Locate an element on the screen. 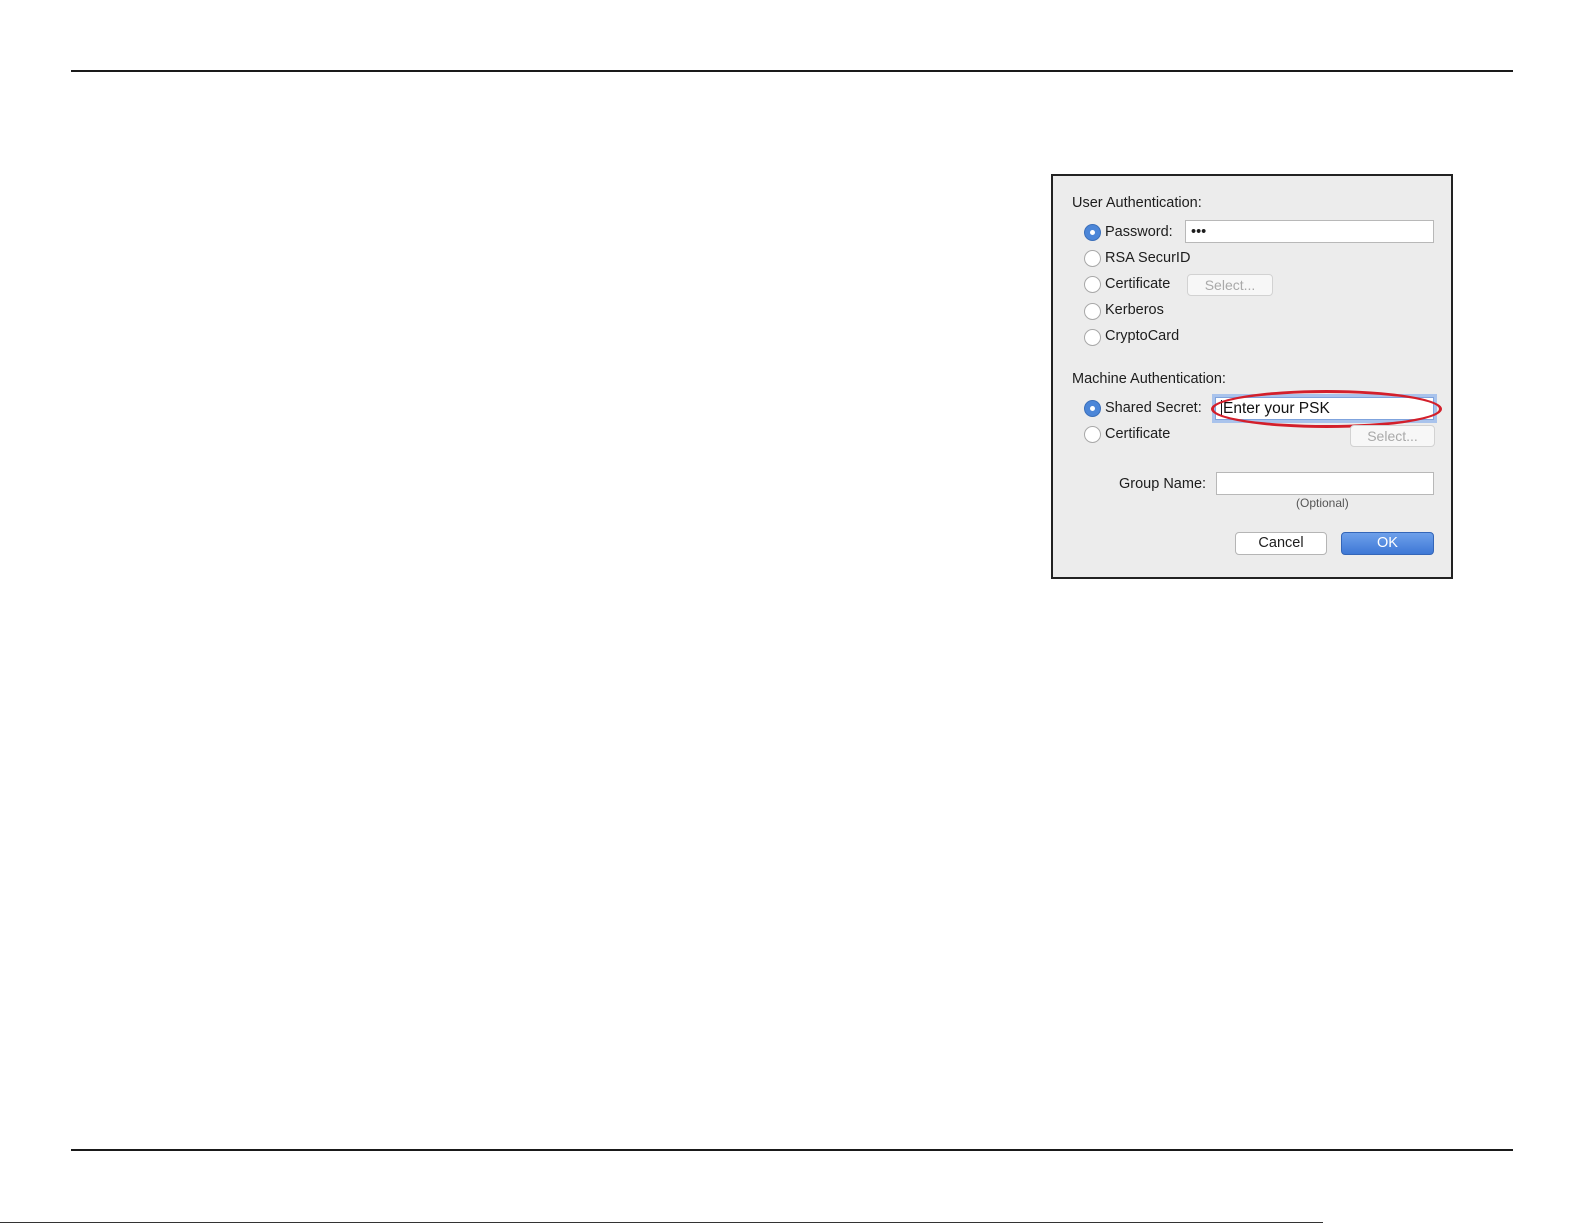  password-label: Password: is located at coordinates (1139, 232).